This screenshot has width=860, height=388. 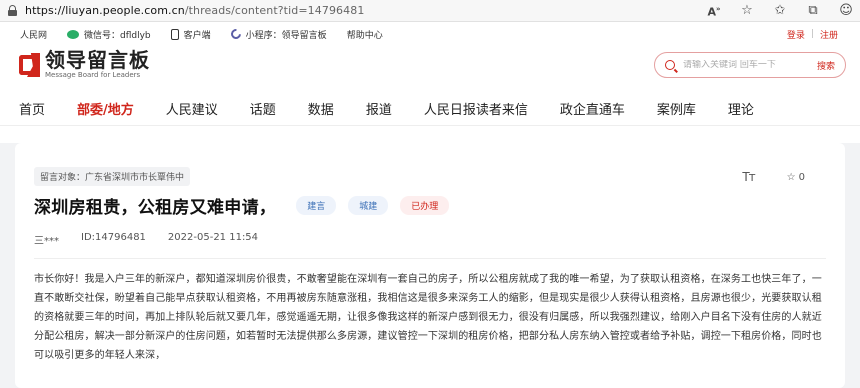 What do you see at coordinates (113, 237) in the screenshot?
I see `post-id: ID:14796481` at bounding box center [113, 237].